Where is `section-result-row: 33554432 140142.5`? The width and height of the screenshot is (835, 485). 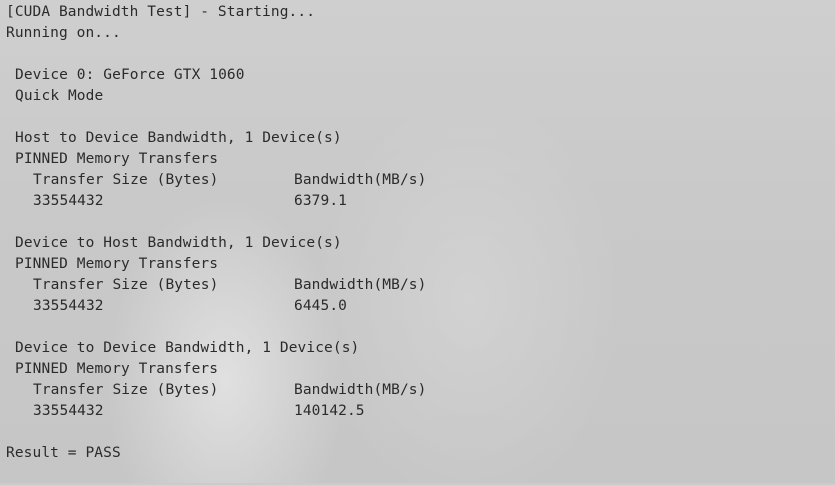
section-result-row: 33554432 140142.5 is located at coordinates (417, 411).